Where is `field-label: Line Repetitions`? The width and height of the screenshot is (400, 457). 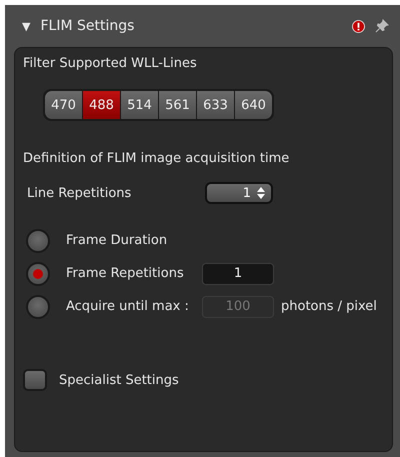
field-label: Line Repetitions is located at coordinates (79, 193).